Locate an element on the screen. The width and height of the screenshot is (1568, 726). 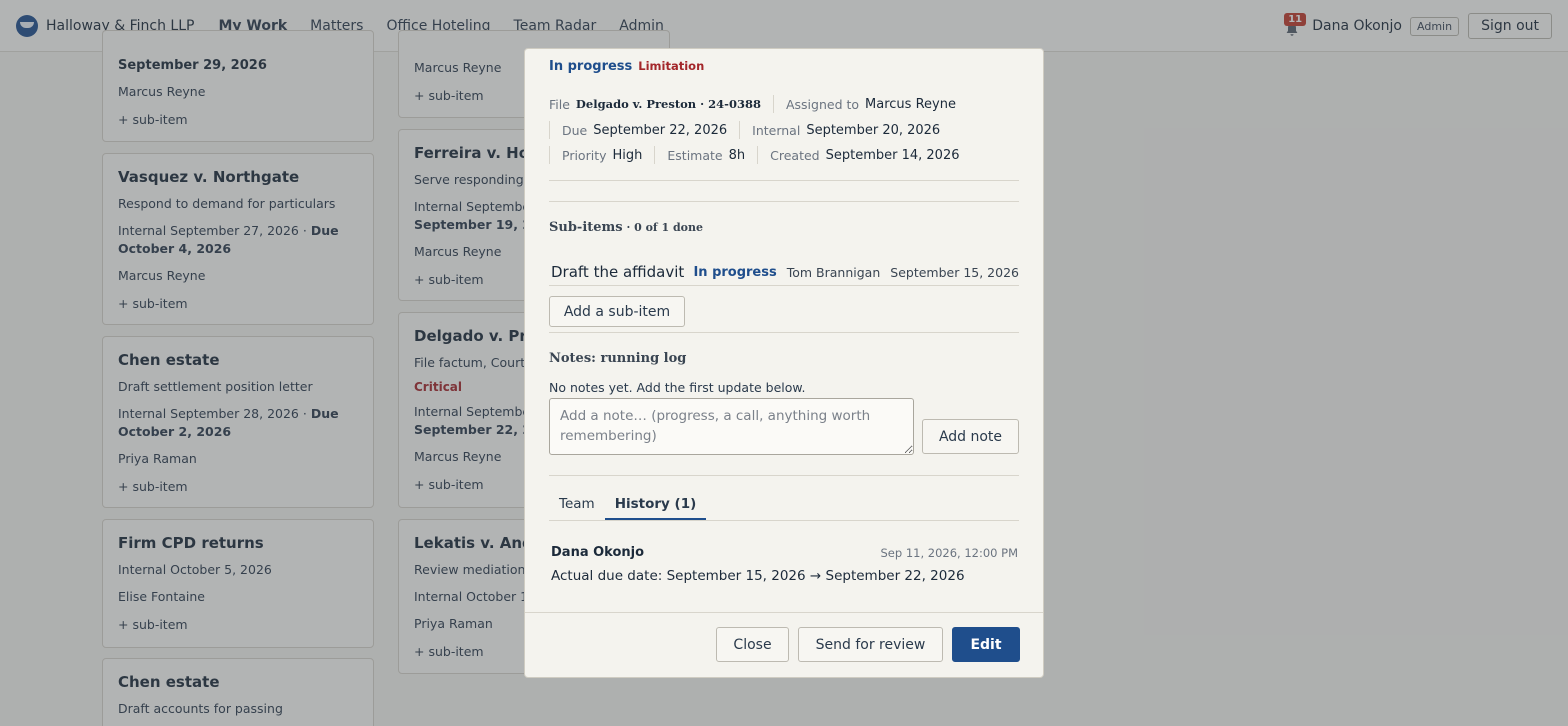
close-button: Close is located at coordinates (752, 644).